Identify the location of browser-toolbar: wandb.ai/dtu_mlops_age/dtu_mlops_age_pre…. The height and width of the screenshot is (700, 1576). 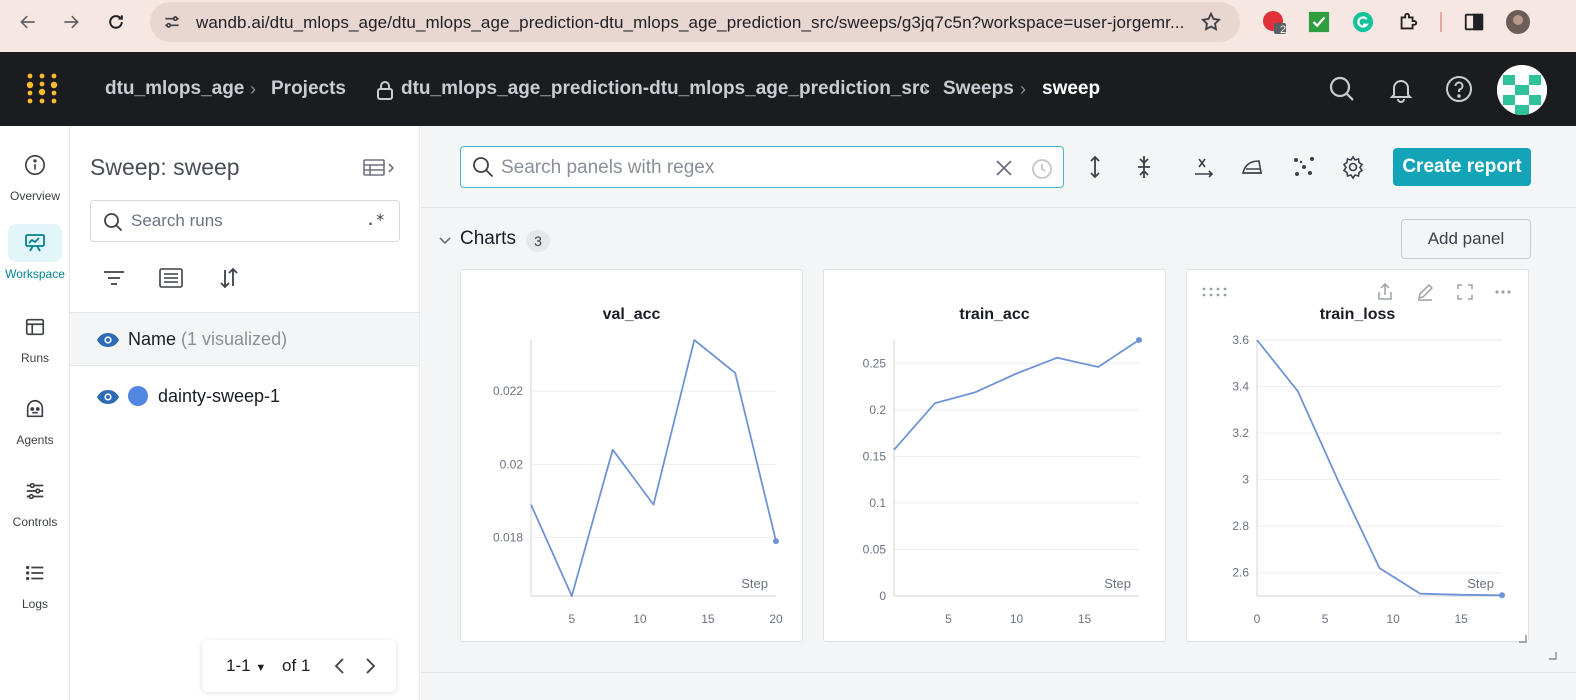
(788, 26).